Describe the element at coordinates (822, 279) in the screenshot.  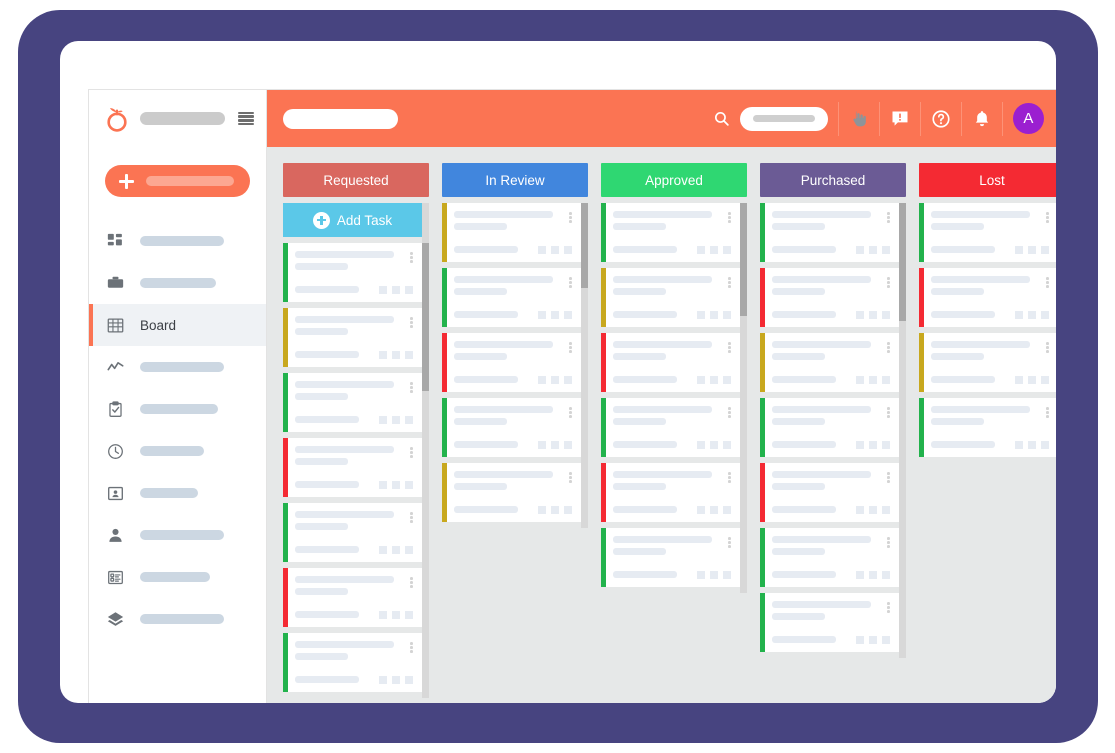
I see `card-title-placeholder` at that location.